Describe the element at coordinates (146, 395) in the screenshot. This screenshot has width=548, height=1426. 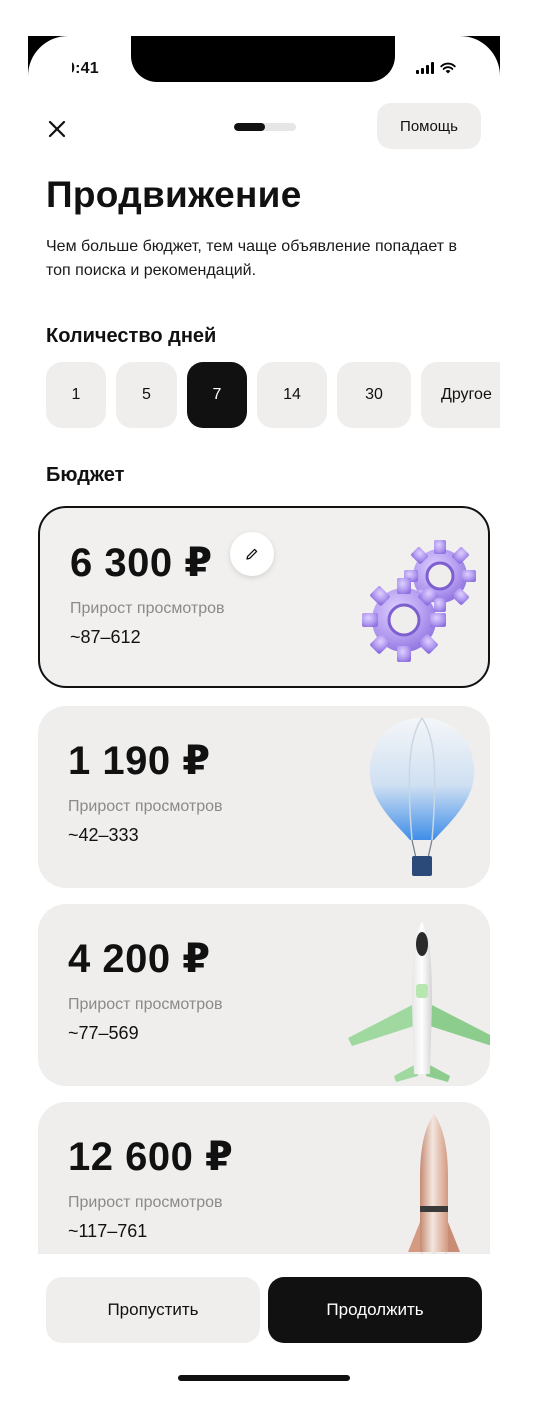
I see `day-option-5: 5` at that location.